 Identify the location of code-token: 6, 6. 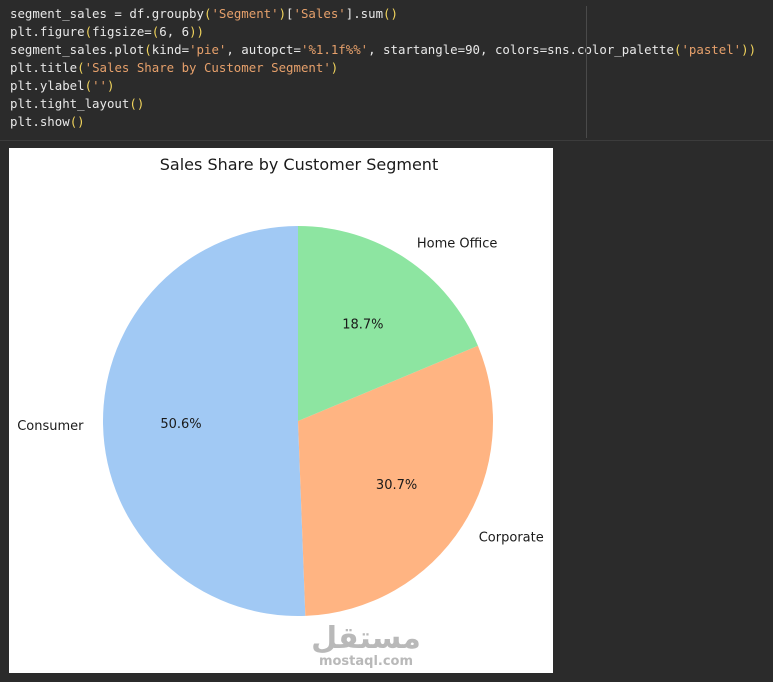
(174, 31).